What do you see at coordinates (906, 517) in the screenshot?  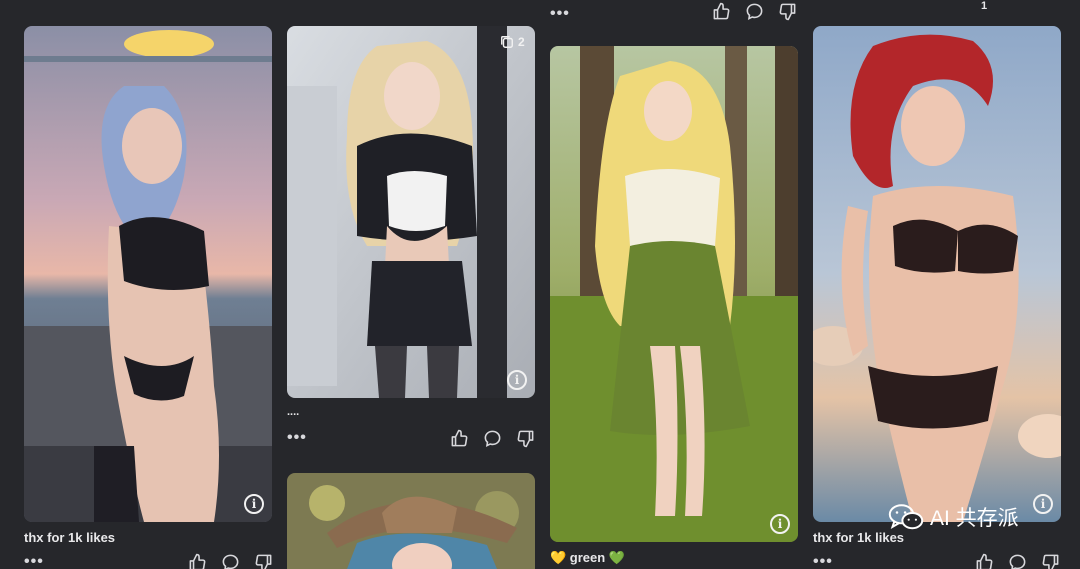 I see `wechat-icon` at bounding box center [906, 517].